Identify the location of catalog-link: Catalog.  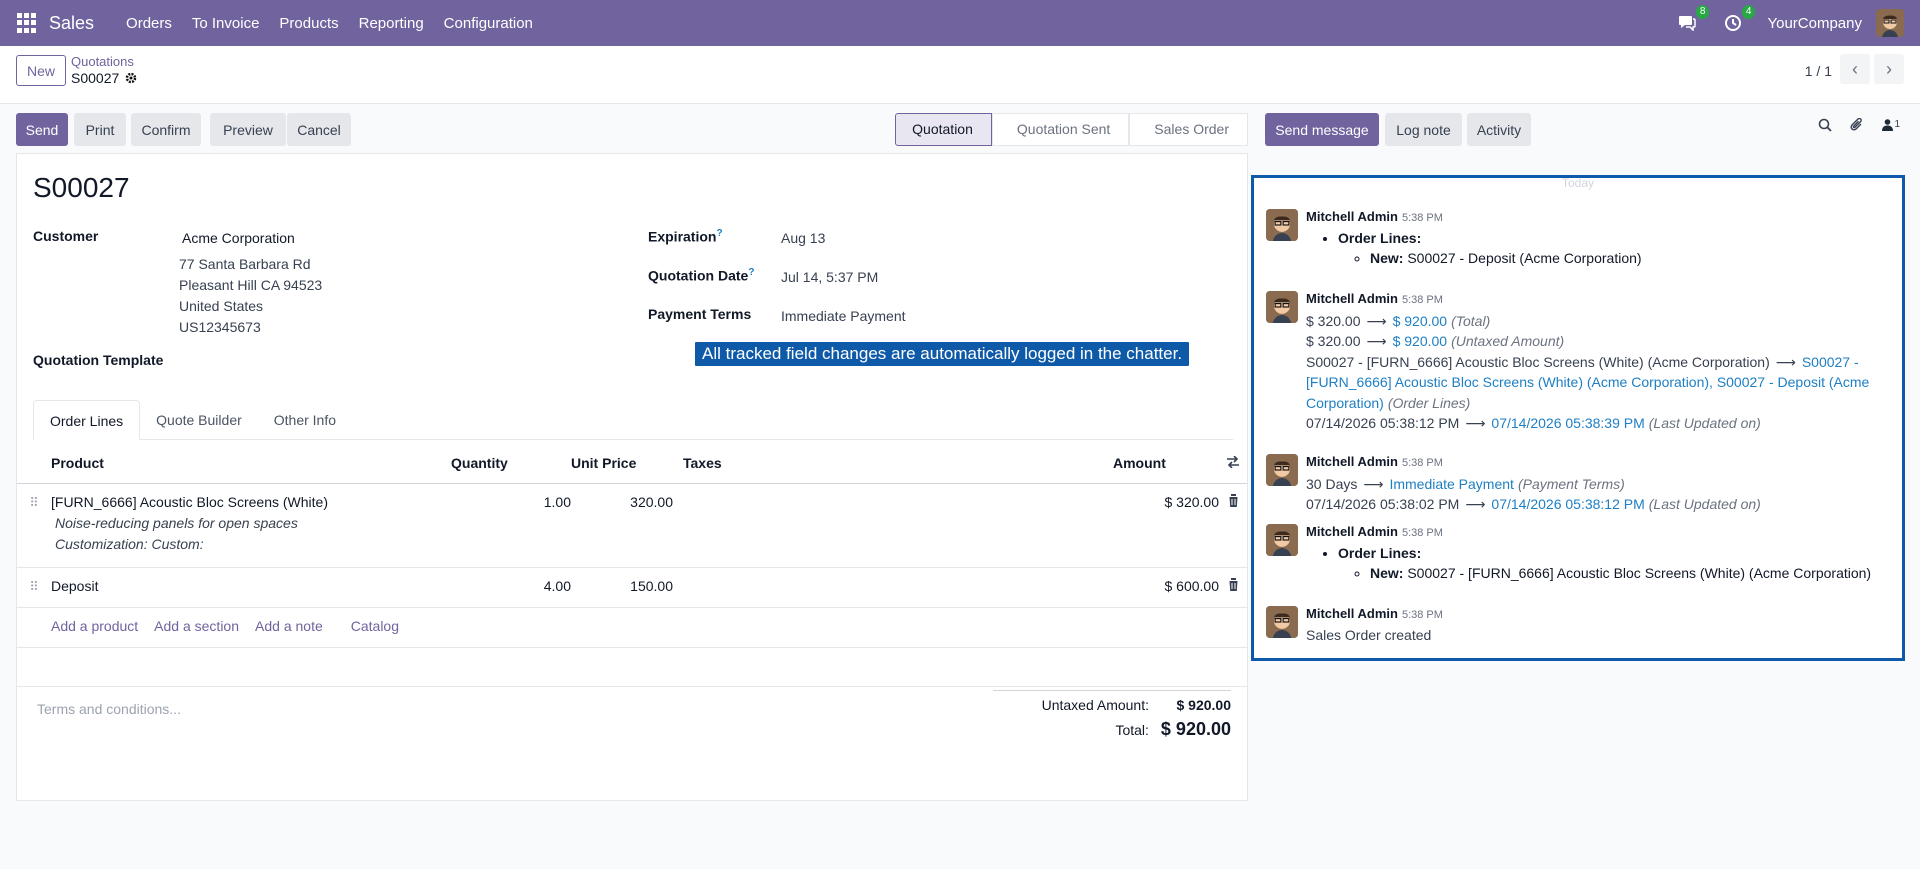
(375, 626).